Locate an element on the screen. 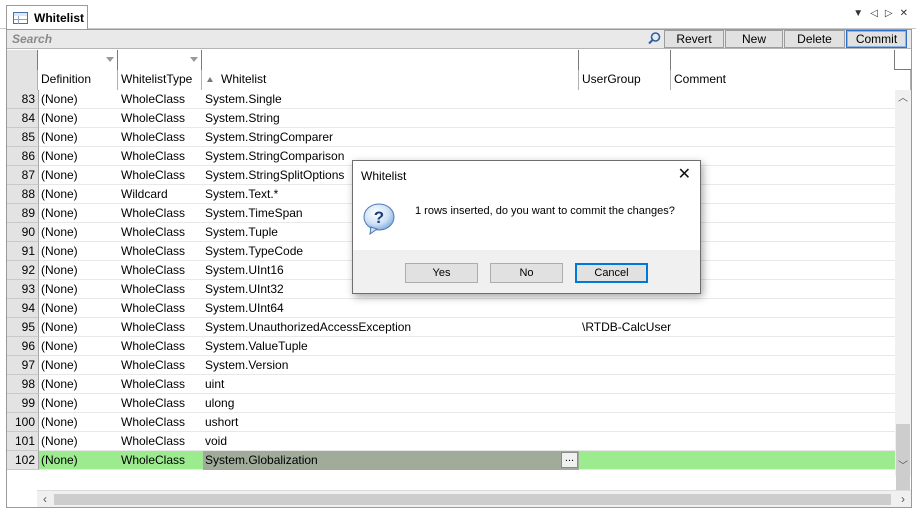 This screenshot has height=513, width=916. scroll-right-icon: › is located at coordinates (903, 499).